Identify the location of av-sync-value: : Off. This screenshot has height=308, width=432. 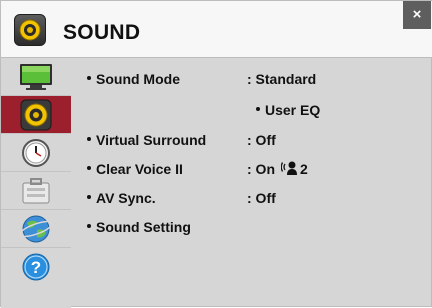
(261, 198).